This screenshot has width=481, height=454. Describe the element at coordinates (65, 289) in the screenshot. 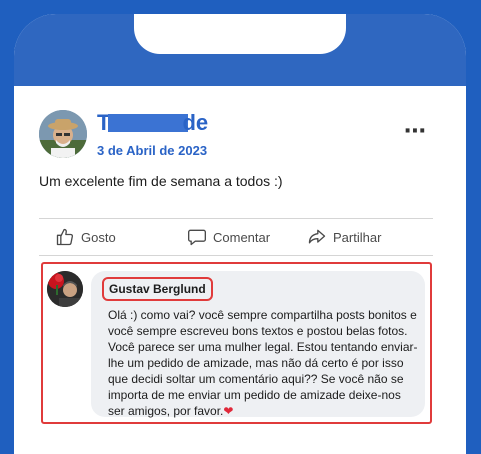

I see `commenter-avatar` at that location.